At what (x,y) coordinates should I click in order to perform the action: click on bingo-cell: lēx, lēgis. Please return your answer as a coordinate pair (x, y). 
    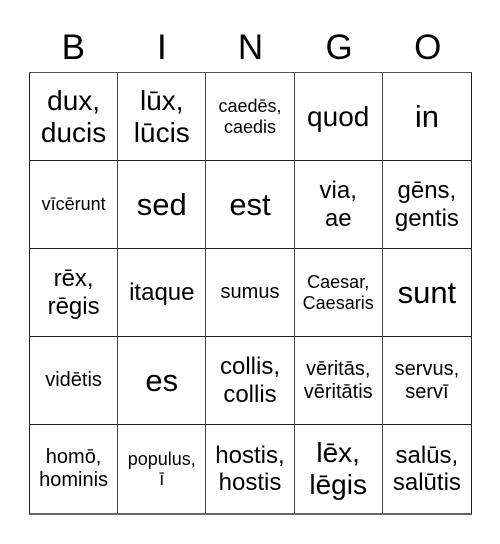
    Looking at the image, I should click on (339, 469).